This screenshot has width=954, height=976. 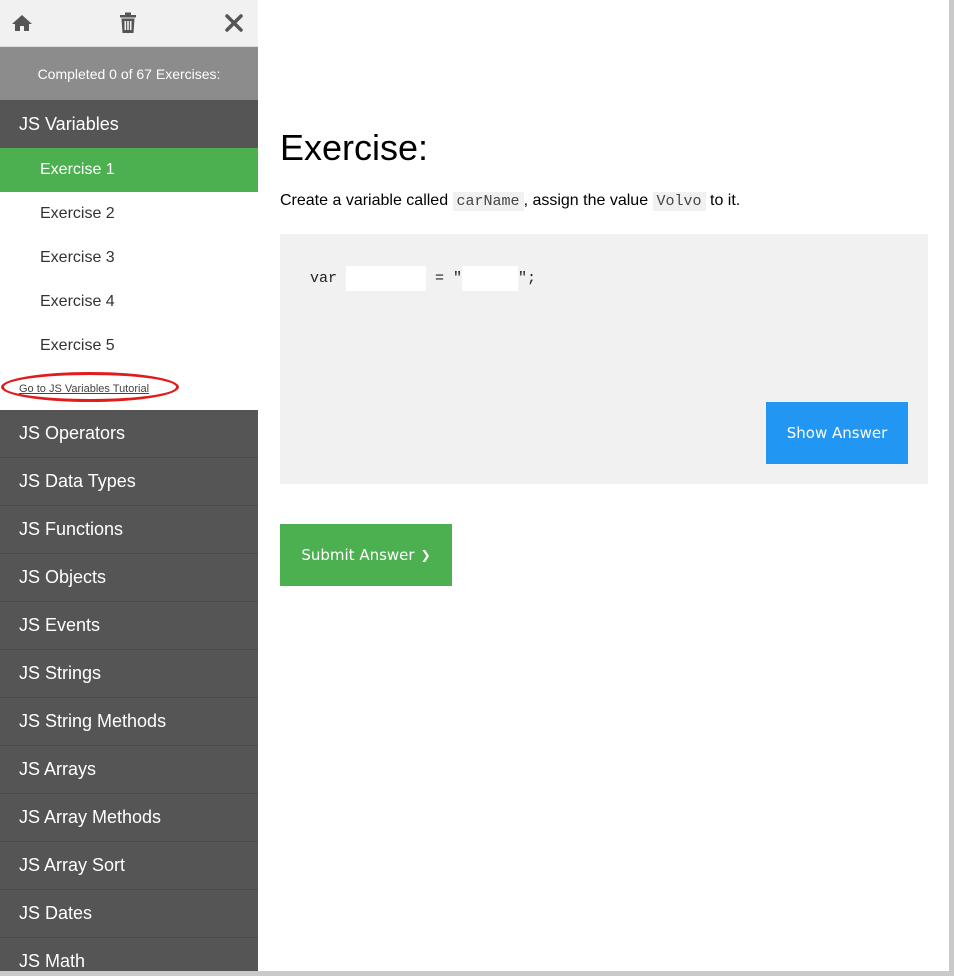 What do you see at coordinates (358, 555) in the screenshot?
I see `submit-answer-label: Submit Answer` at bounding box center [358, 555].